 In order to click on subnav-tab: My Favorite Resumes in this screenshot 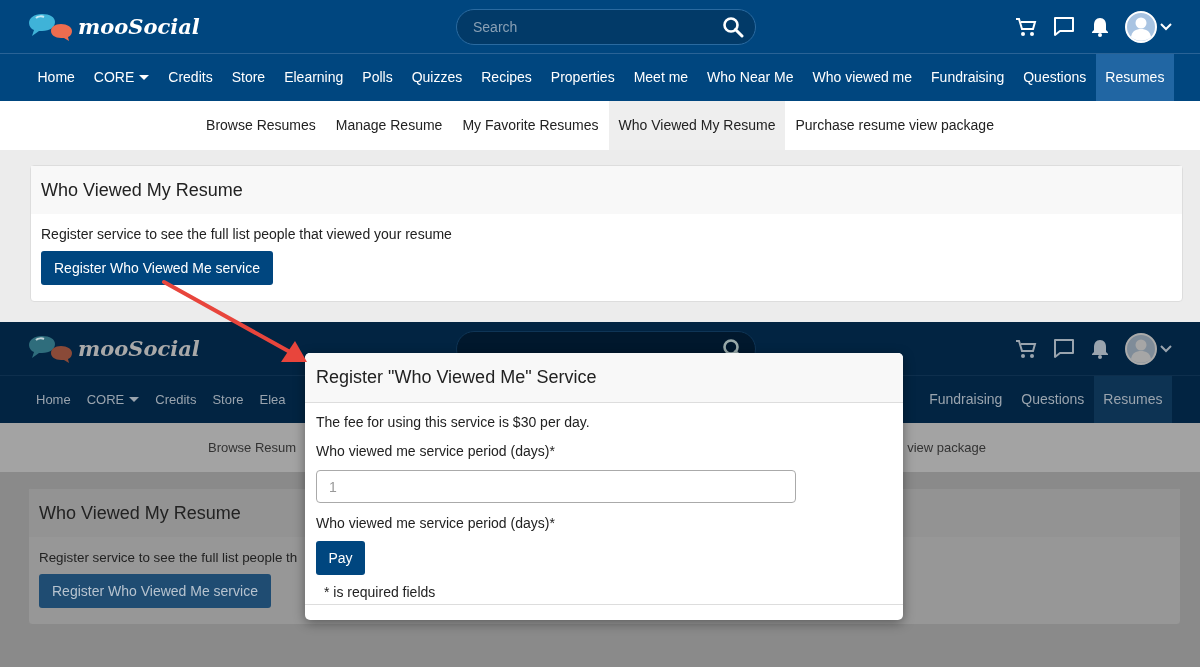, I will do `click(530, 125)`.